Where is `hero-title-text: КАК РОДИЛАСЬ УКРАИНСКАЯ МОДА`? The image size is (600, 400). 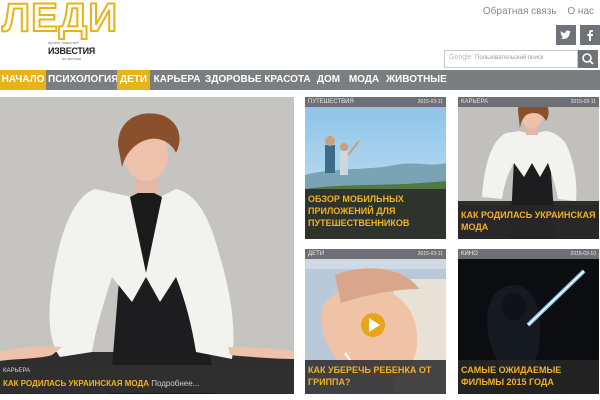 hero-title-text: КАК РОДИЛАСЬ УКРАИНСКАЯ МОДА is located at coordinates (76, 383).